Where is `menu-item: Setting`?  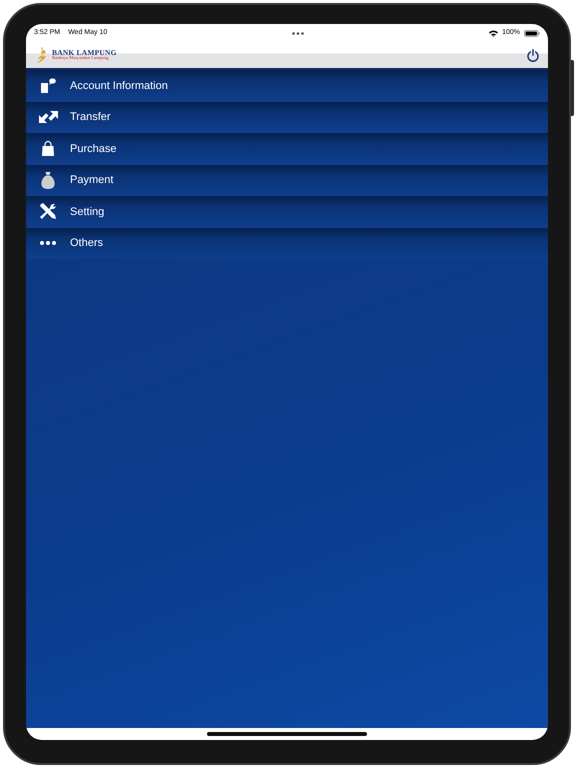
menu-item: Setting is located at coordinates (287, 212).